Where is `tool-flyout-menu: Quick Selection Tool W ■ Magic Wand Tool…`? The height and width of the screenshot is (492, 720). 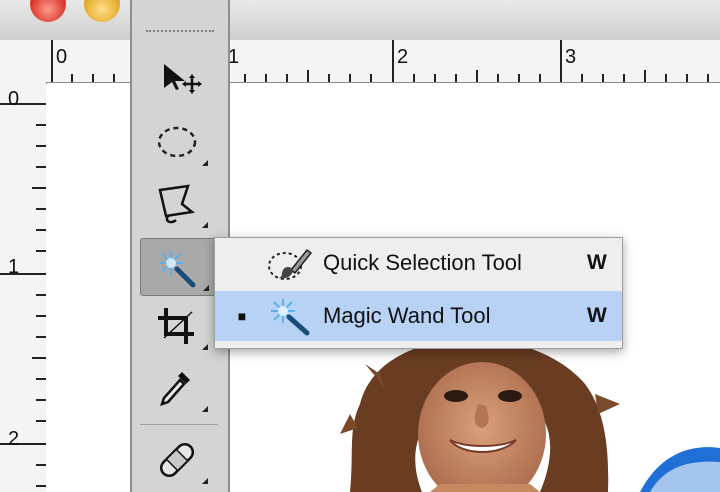 tool-flyout-menu: Quick Selection Tool W ■ Magic Wand Tool… is located at coordinates (418, 293).